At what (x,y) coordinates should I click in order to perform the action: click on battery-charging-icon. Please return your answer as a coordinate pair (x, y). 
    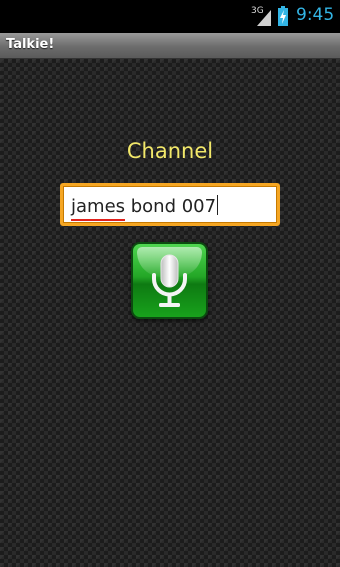
    Looking at the image, I should click on (283, 16).